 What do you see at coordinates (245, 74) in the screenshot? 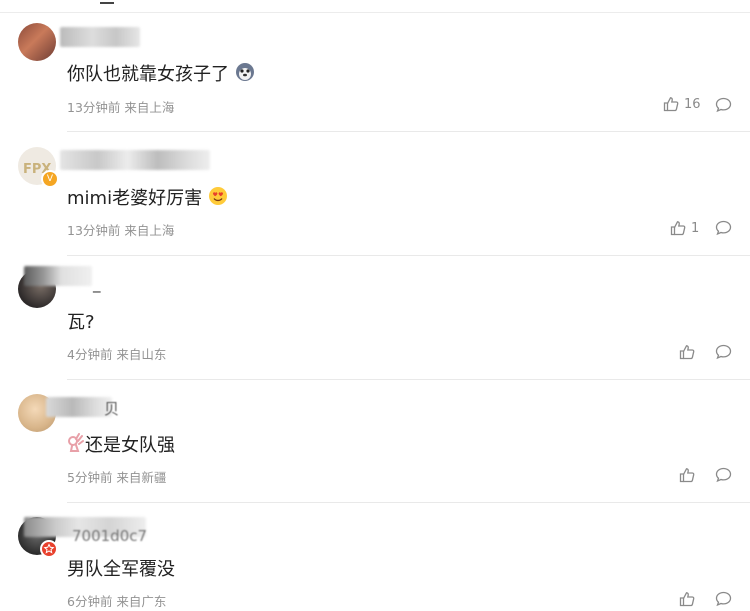
I see `husky-emoji-icon` at bounding box center [245, 74].